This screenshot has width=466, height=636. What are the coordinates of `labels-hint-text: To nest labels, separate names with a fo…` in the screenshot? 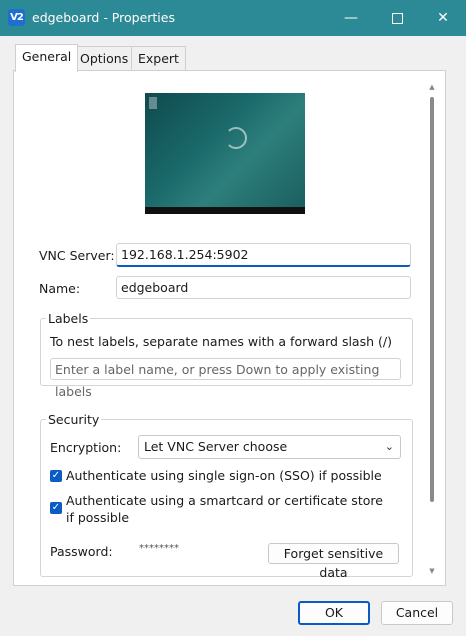 It's located at (221, 341).